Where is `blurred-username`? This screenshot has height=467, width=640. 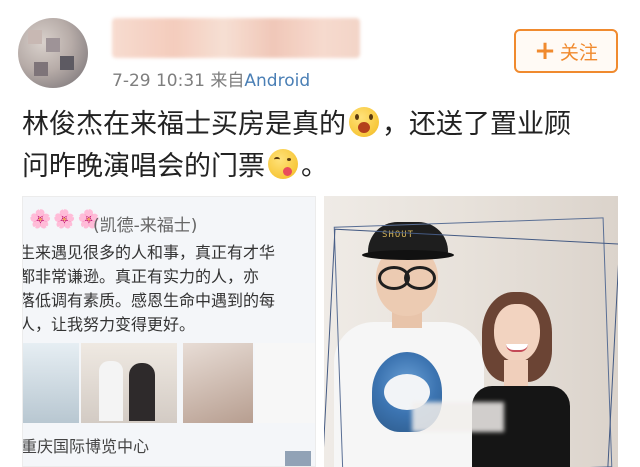 blurred-username is located at coordinates (236, 38).